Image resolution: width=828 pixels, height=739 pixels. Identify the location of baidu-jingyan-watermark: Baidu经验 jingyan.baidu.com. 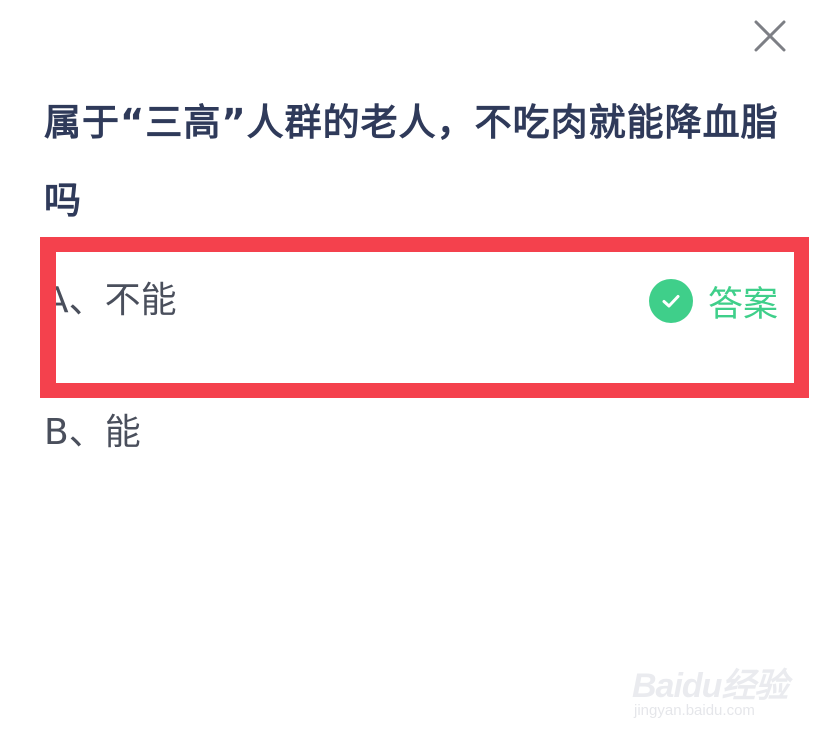
(722, 687).